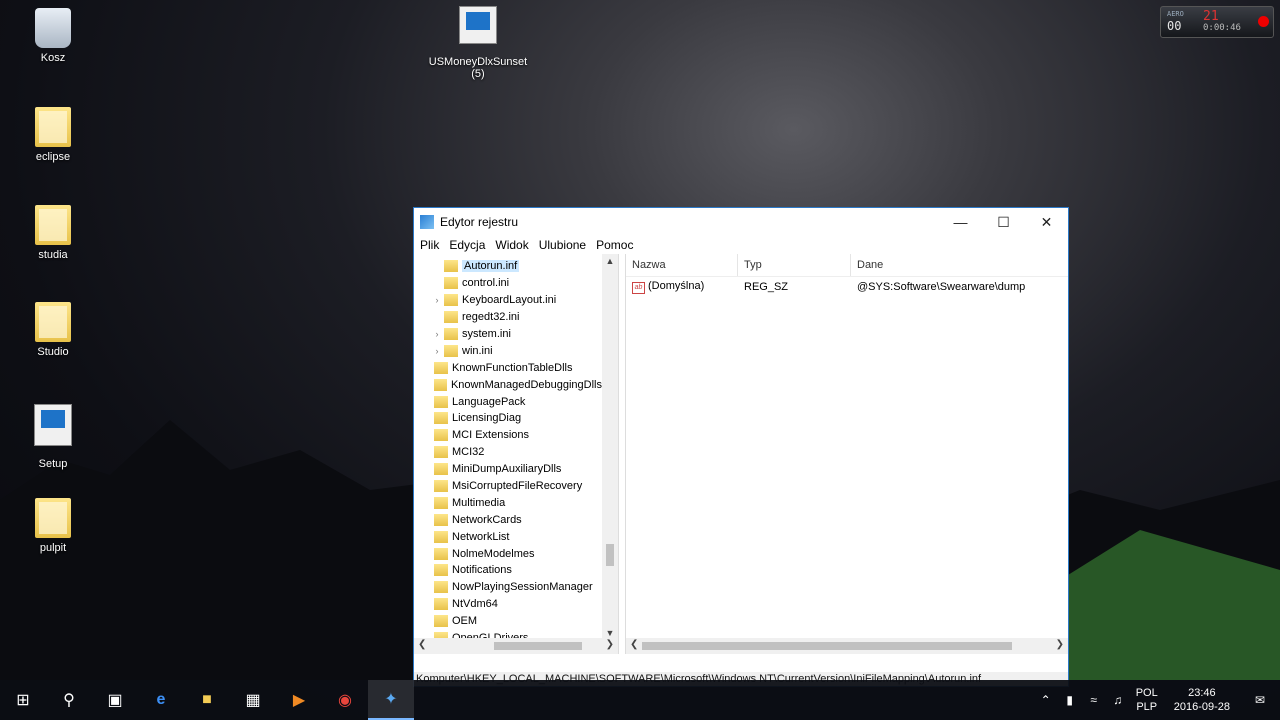 Image resolution: width=1280 pixels, height=720 pixels. What do you see at coordinates (562, 245) in the screenshot?
I see `menu-ulubione: Ulubione` at bounding box center [562, 245].